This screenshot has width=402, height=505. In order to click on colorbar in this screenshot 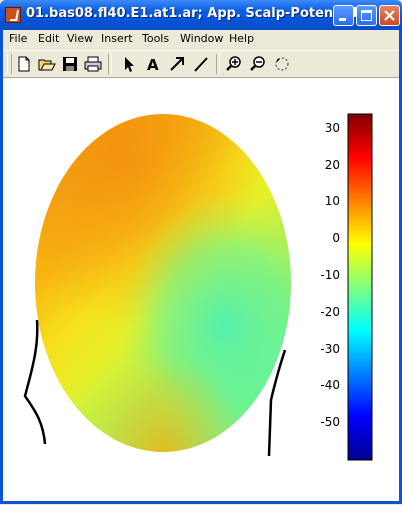, I will do `click(360, 287)`.